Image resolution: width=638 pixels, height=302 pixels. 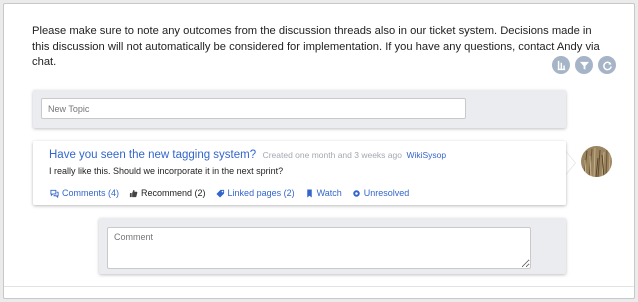 I want to click on topic-author-link: WikiSysop, so click(x=426, y=155).